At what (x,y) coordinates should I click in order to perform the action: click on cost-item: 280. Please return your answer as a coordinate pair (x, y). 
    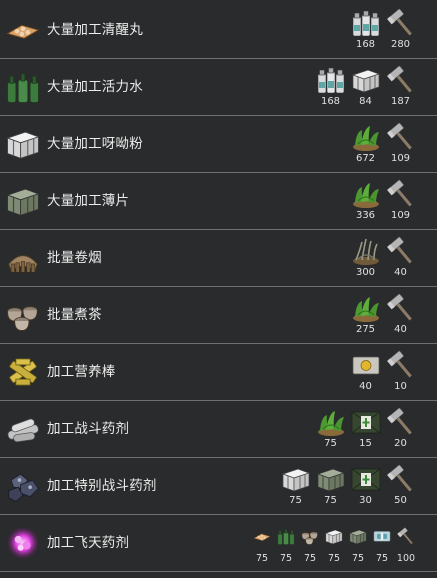
    Looking at the image, I should click on (400, 29).